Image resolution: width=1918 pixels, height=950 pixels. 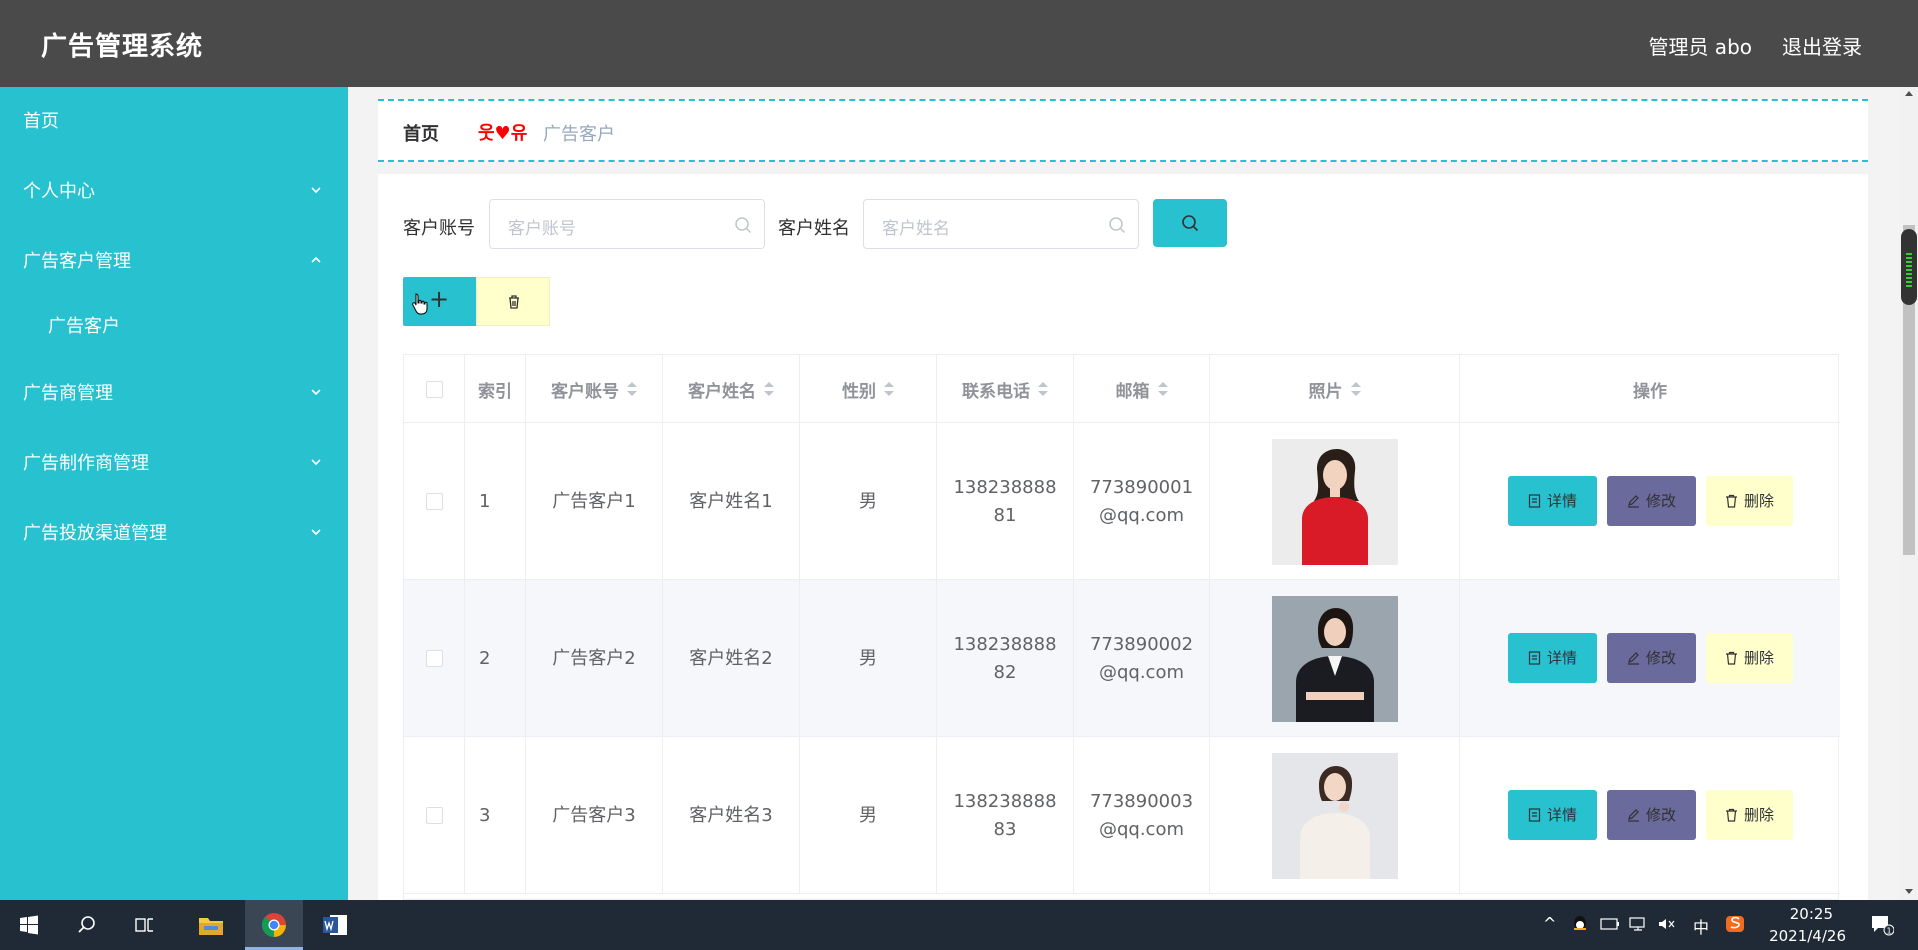 What do you see at coordinates (503, 133) in the screenshot?
I see `breadcrumb-separator: 웃♥유` at bounding box center [503, 133].